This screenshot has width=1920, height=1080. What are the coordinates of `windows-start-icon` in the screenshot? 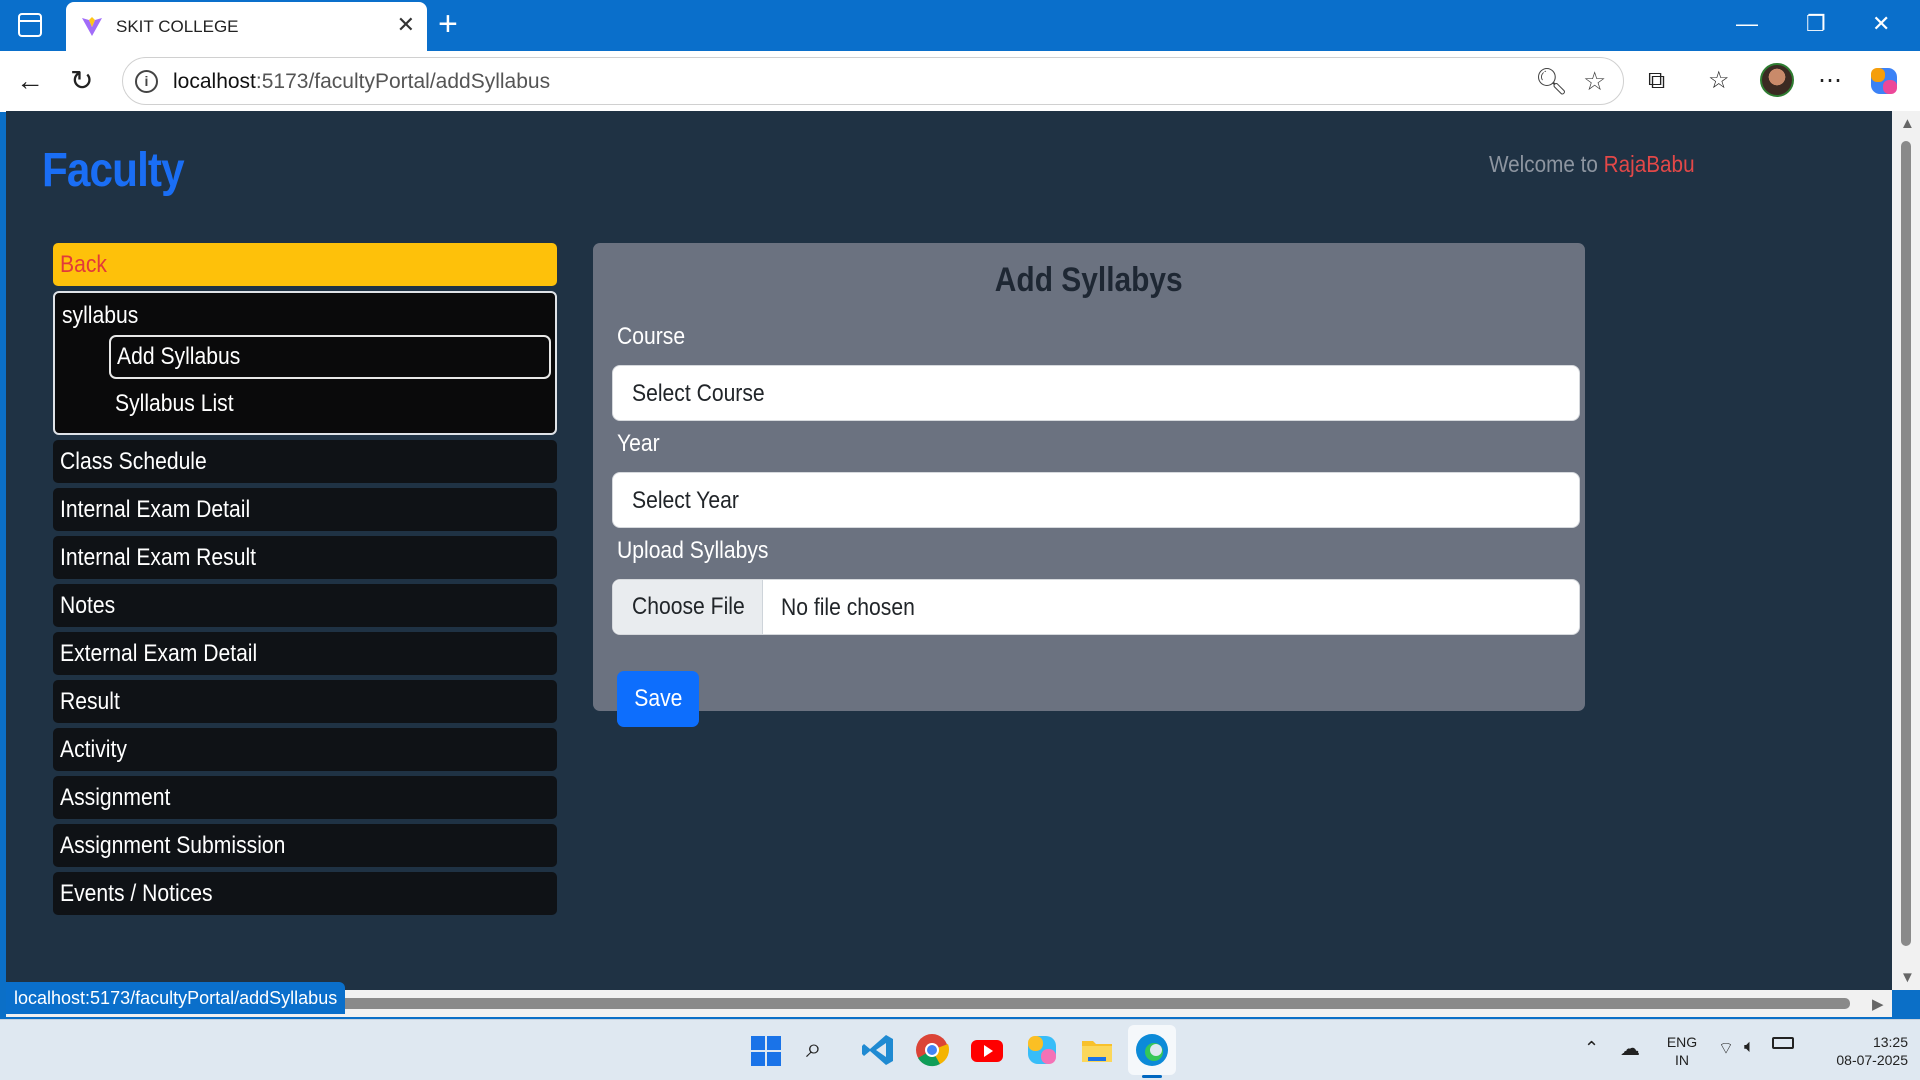 It's located at (766, 1051).